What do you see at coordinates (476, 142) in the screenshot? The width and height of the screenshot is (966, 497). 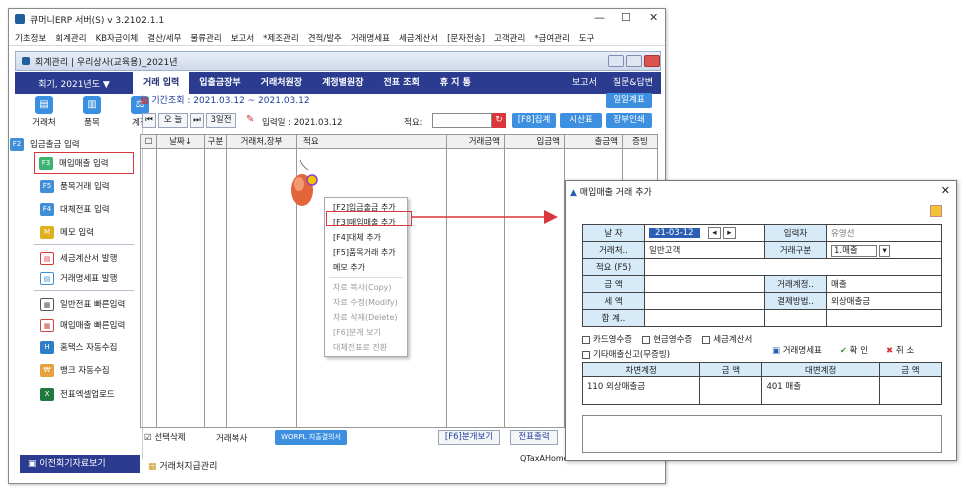 I see `grid-header-amount: 거래금액` at bounding box center [476, 142].